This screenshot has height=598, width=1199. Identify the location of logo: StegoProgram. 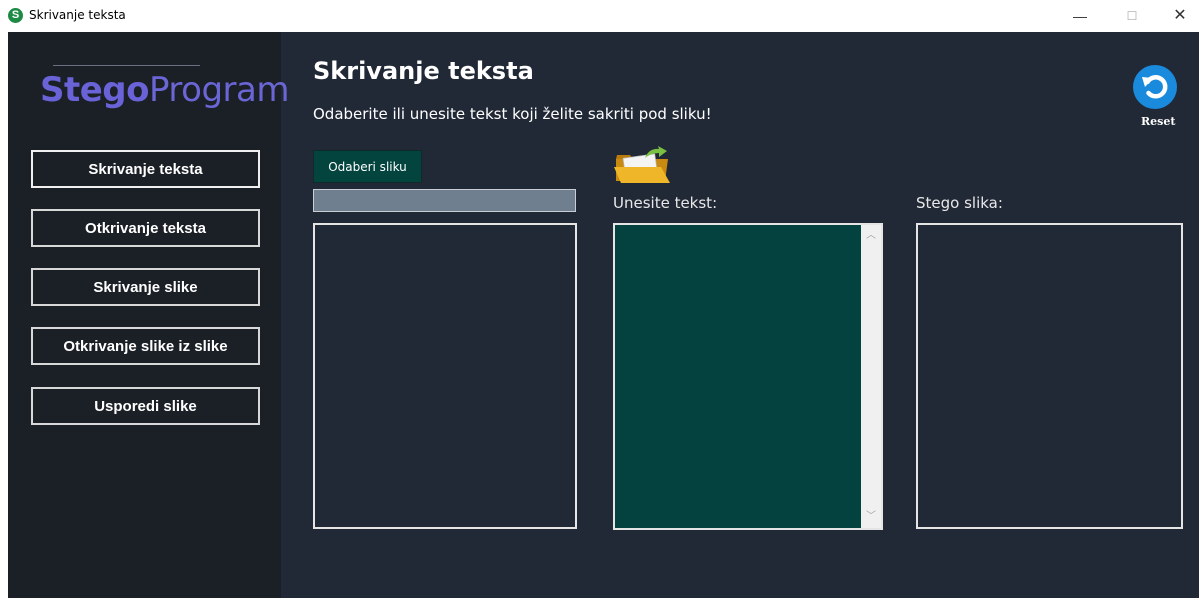
(164, 90).